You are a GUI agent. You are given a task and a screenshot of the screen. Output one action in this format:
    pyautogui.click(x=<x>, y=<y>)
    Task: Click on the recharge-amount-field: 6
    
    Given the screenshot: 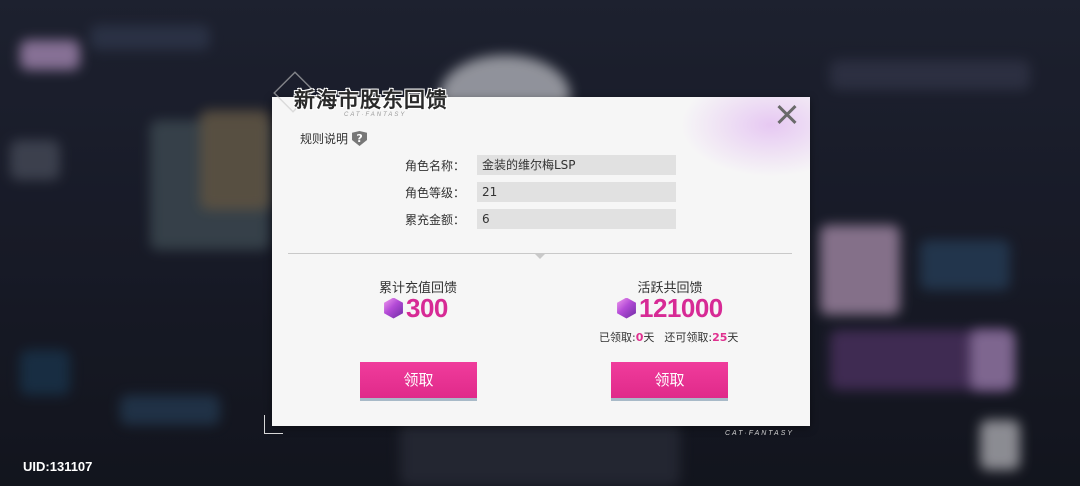 What is the action you would take?
    pyautogui.click(x=576, y=219)
    